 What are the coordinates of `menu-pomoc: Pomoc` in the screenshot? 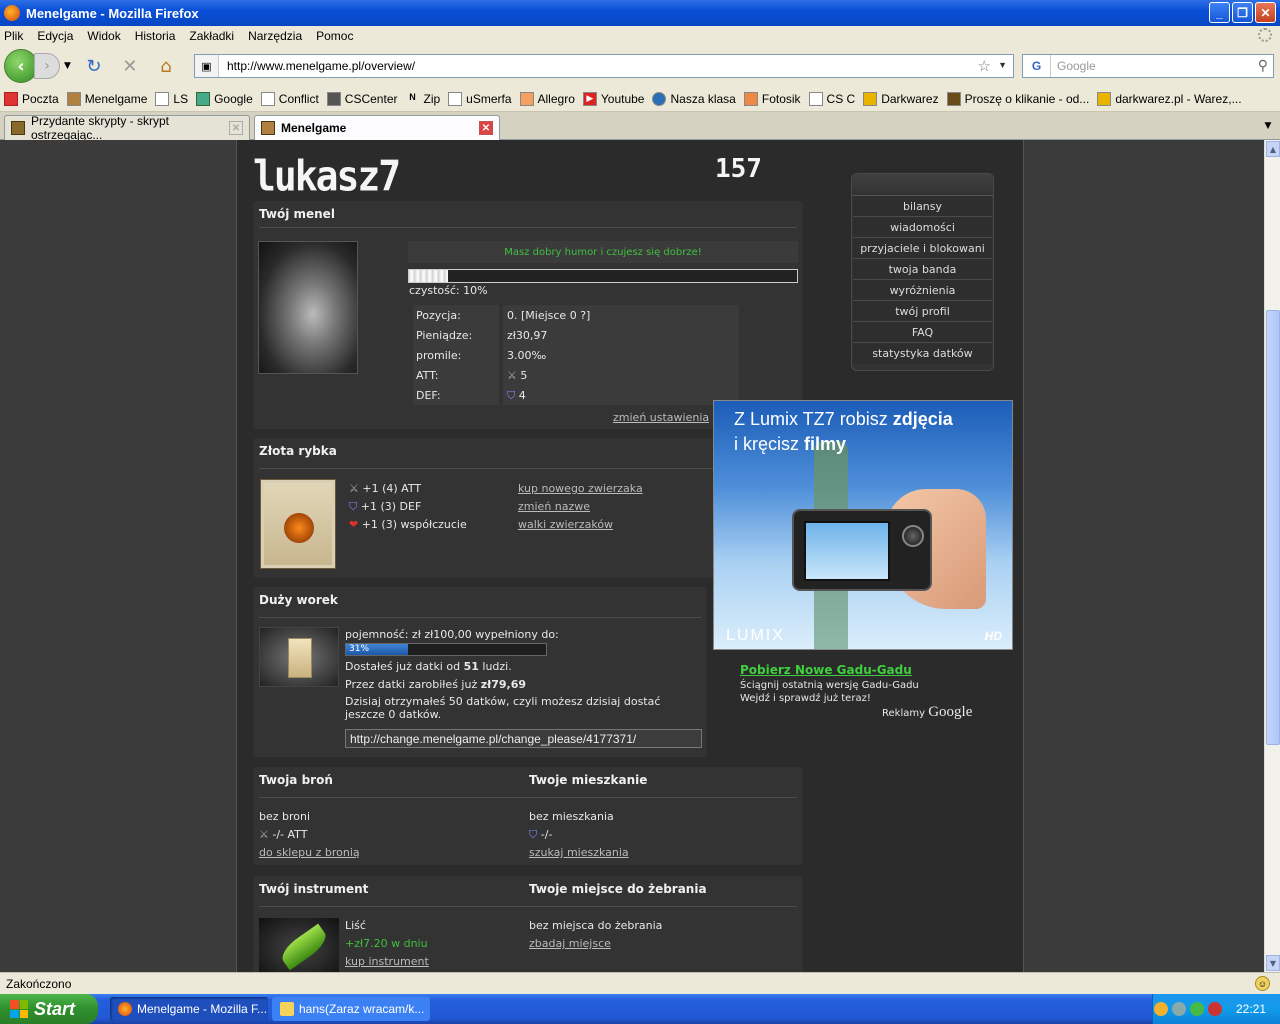 It's located at (334, 36).